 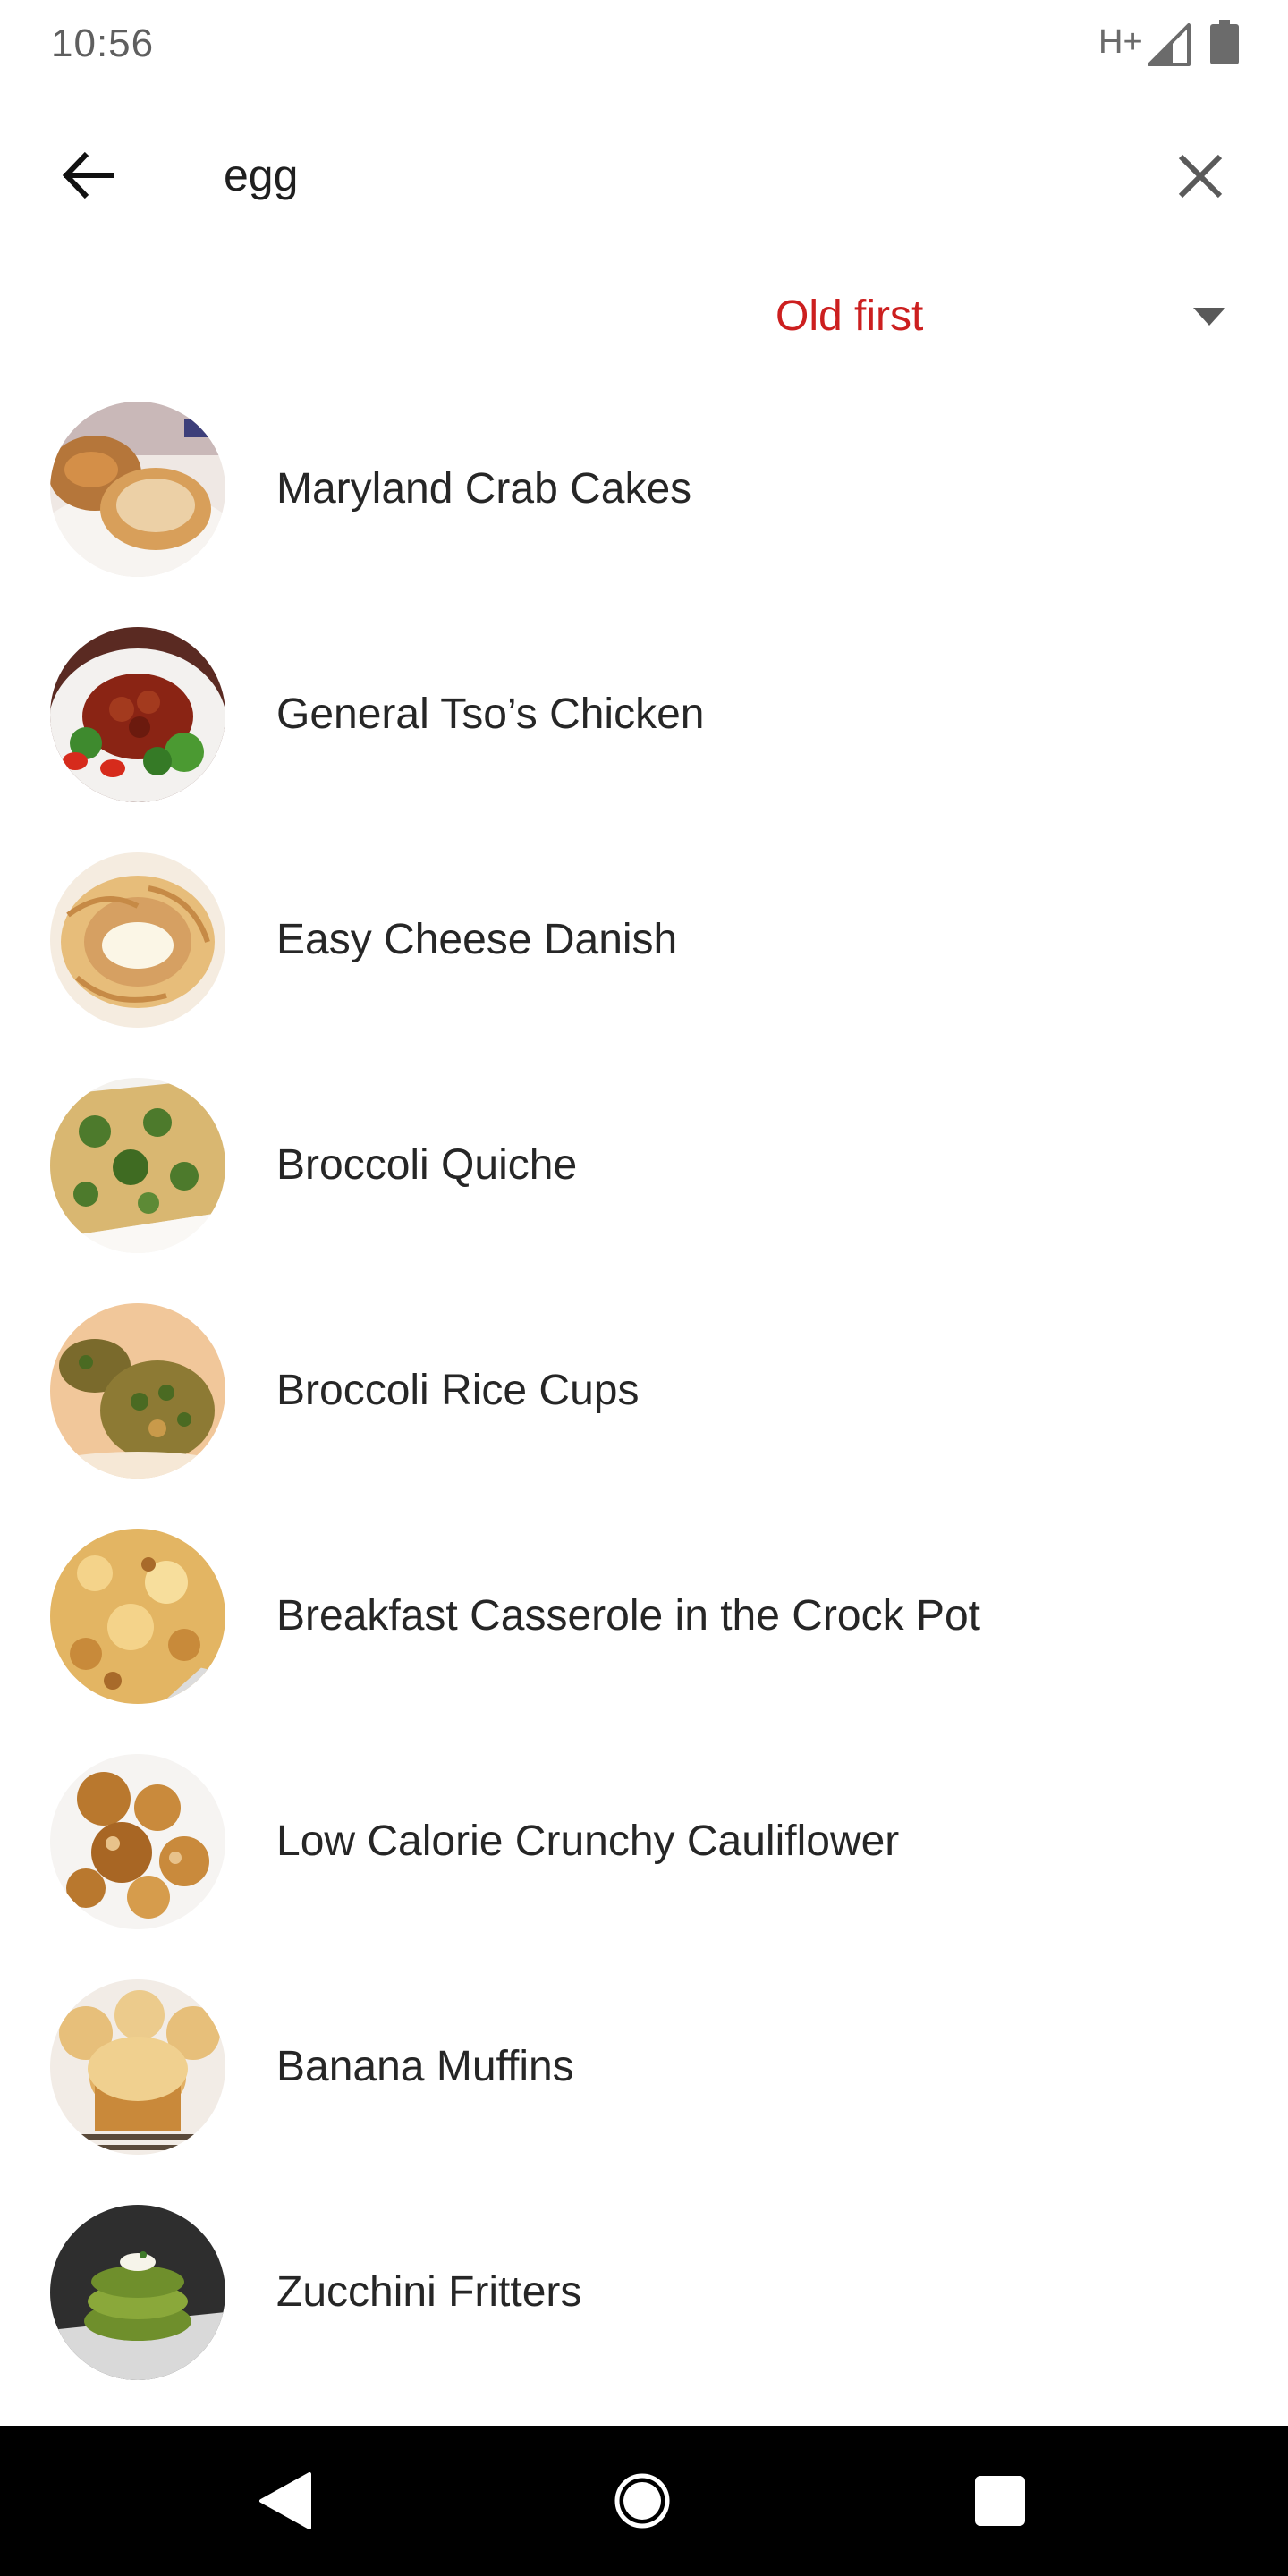 I want to click on status-time: 10:56, so click(x=103, y=43).